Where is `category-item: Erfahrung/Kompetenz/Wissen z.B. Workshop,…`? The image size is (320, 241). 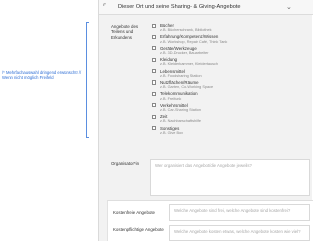
category-item: Erfahrung/Kompetenz/Wissen z.B. Workshop,… is located at coordinates (212, 39).